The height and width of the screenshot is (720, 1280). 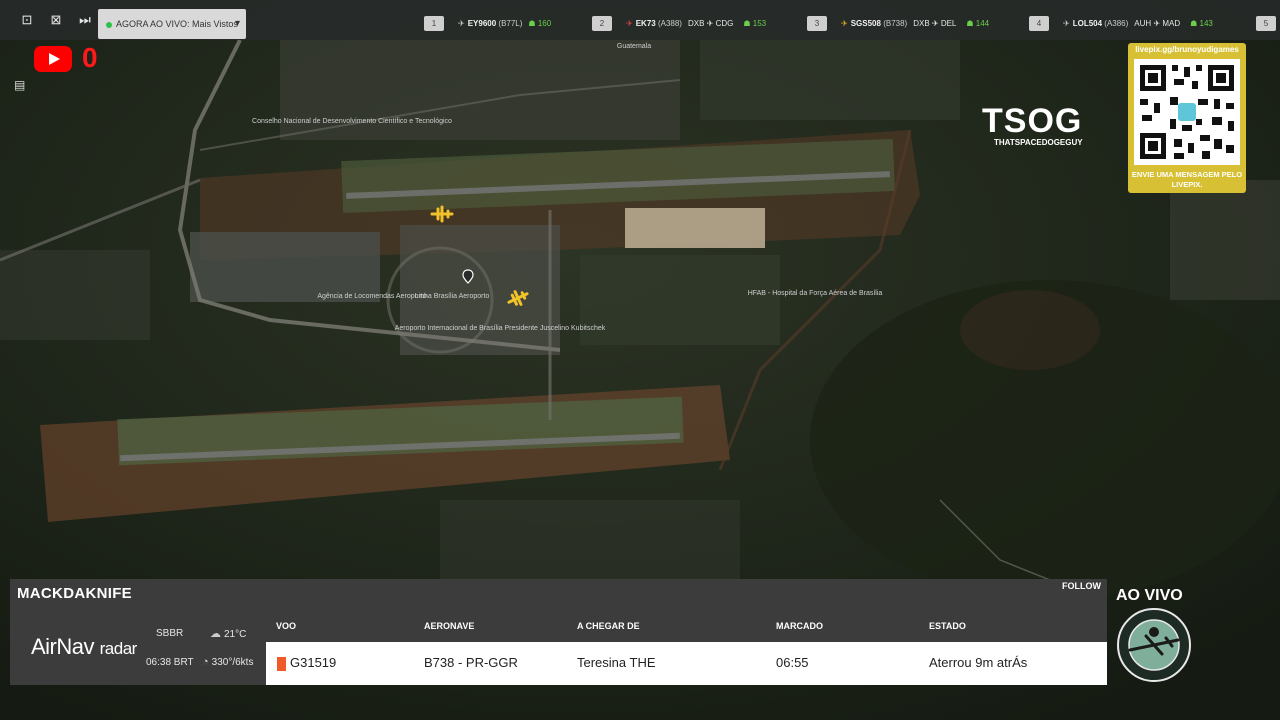 I want to click on channel-name: THATSPACEDOGEGUY, so click(x=1038, y=142).